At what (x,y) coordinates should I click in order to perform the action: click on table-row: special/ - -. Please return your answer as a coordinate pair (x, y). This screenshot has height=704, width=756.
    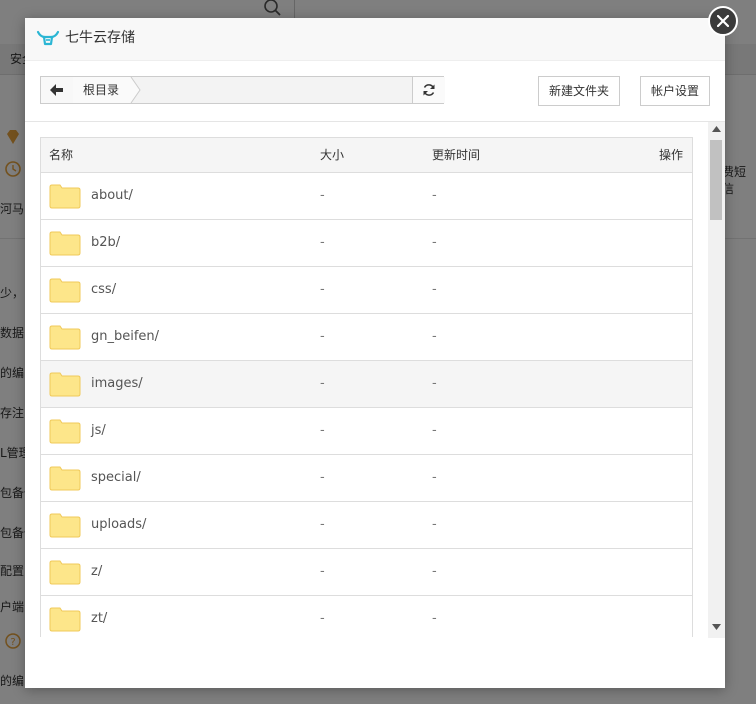
    Looking at the image, I should click on (366, 478).